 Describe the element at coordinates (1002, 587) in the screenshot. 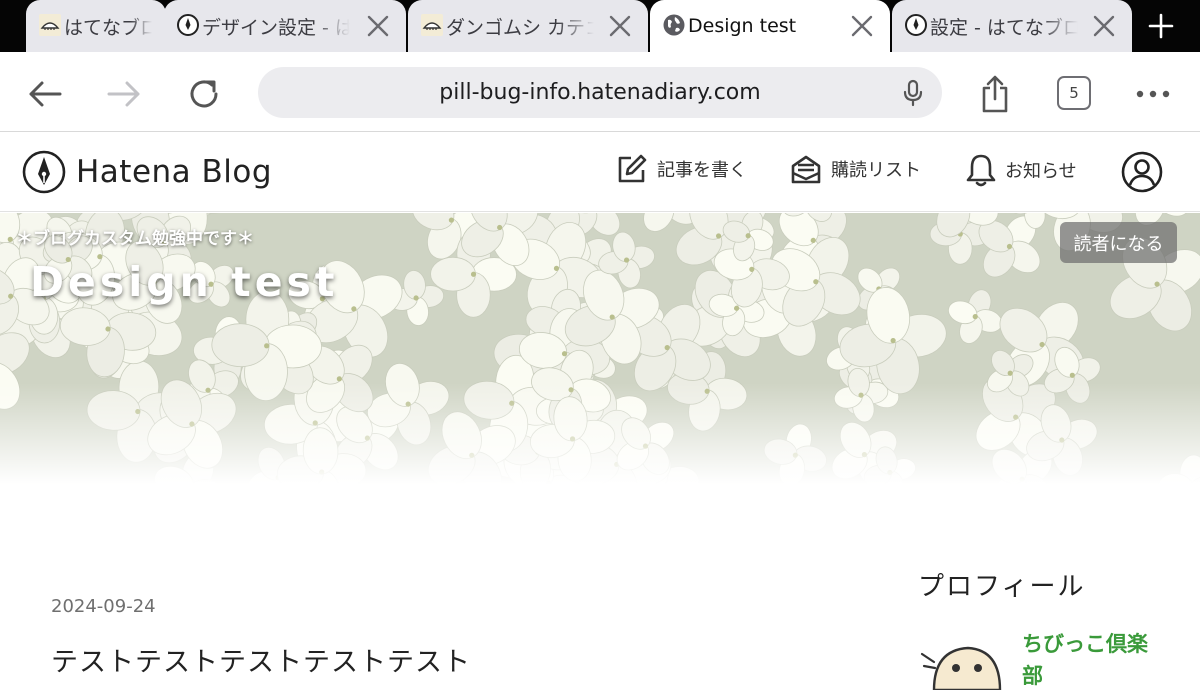

I see `profile-heading: プロフィール` at that location.